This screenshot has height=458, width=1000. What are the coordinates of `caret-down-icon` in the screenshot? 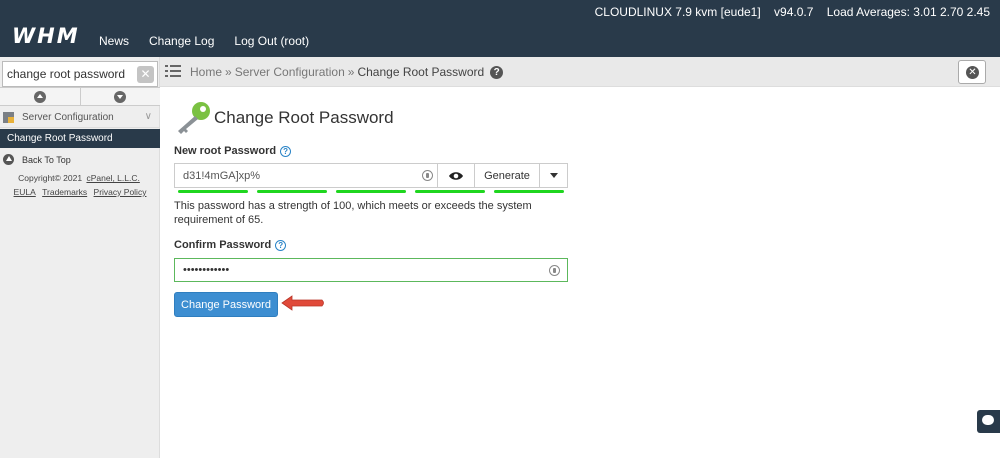 It's located at (553, 175).